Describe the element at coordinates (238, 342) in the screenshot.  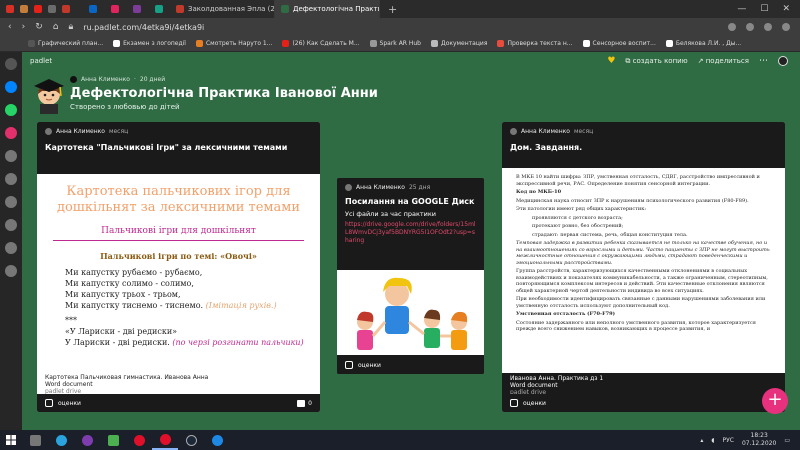
I see `poem-remark: (по черзі розгинати пальчики)` at that location.